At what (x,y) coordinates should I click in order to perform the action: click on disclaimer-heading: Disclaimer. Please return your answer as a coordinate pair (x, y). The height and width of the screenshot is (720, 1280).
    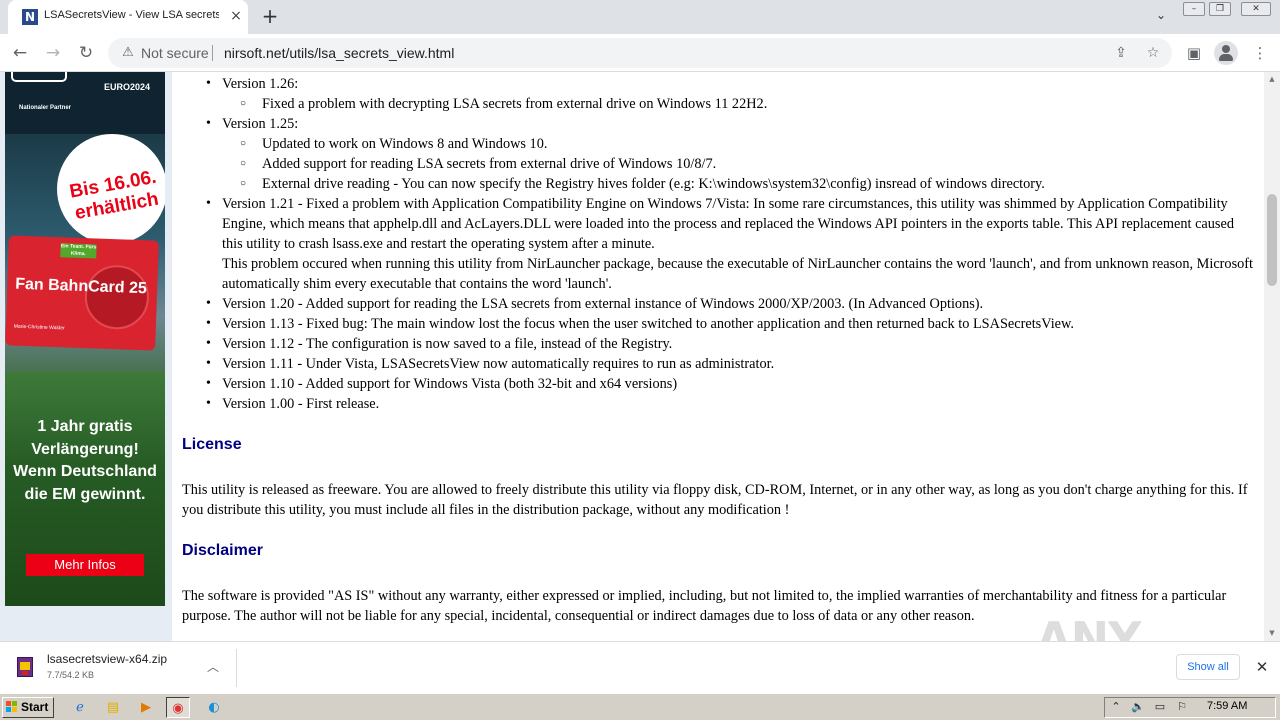
    Looking at the image, I should click on (222, 550).